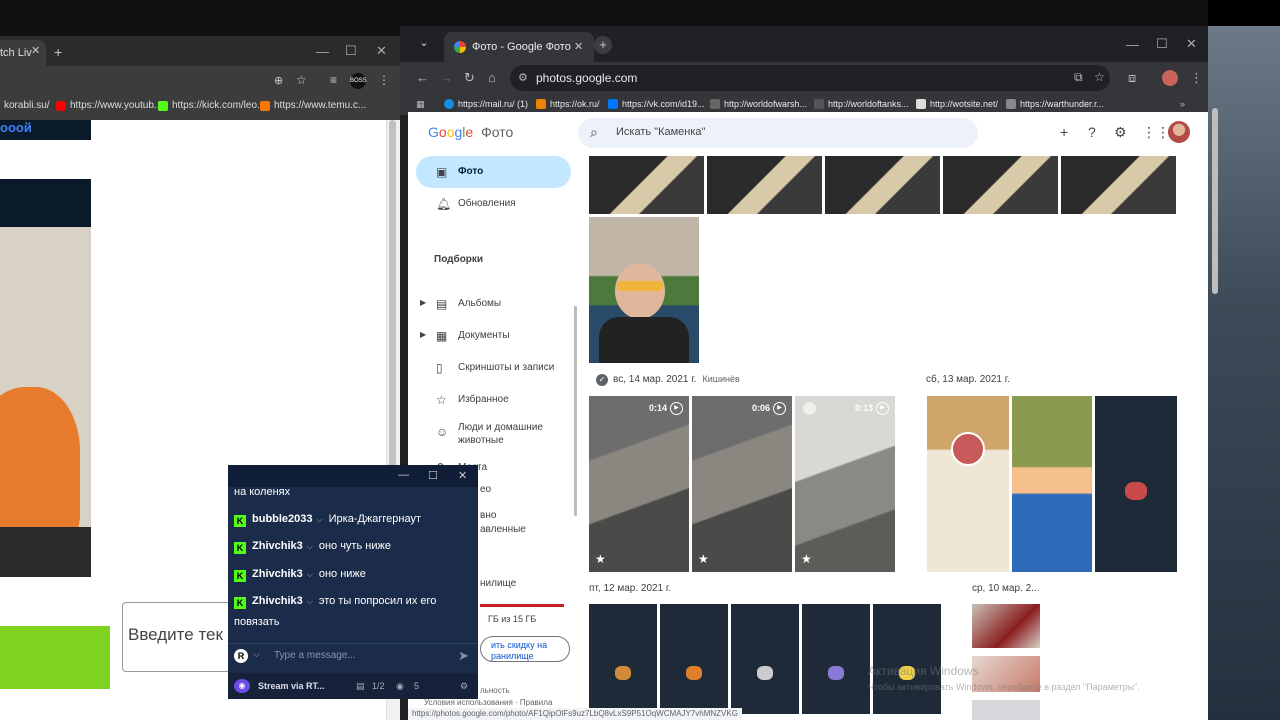 The height and width of the screenshot is (720, 1280). What do you see at coordinates (1170, 78) in the screenshot?
I see `profile-avatar` at bounding box center [1170, 78].